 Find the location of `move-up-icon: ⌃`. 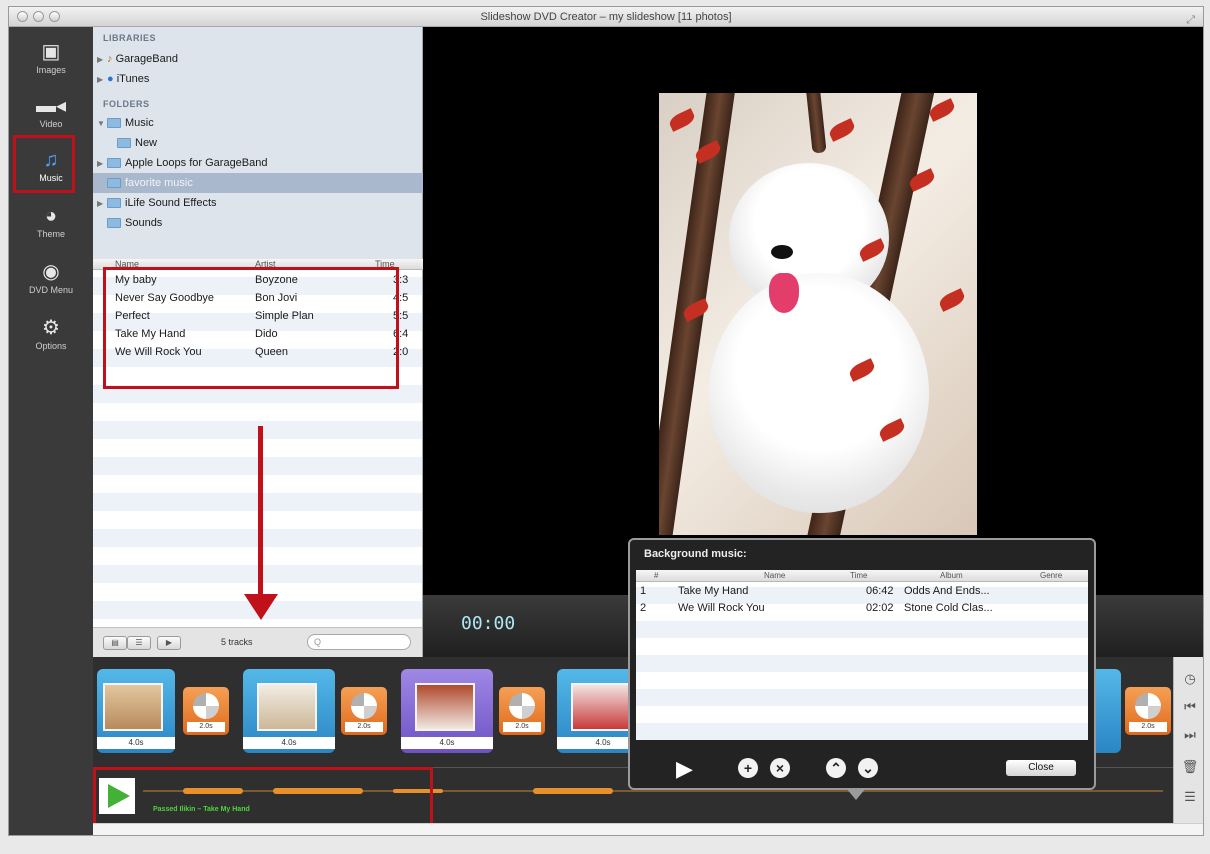

move-up-icon: ⌃ is located at coordinates (836, 768).